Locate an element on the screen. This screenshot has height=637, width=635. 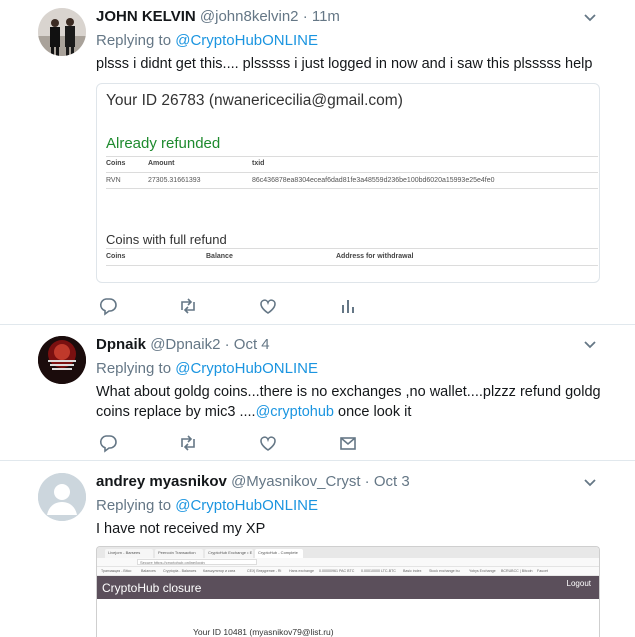
bookmark: Калькулятор и ката is located at coordinates (219, 571).